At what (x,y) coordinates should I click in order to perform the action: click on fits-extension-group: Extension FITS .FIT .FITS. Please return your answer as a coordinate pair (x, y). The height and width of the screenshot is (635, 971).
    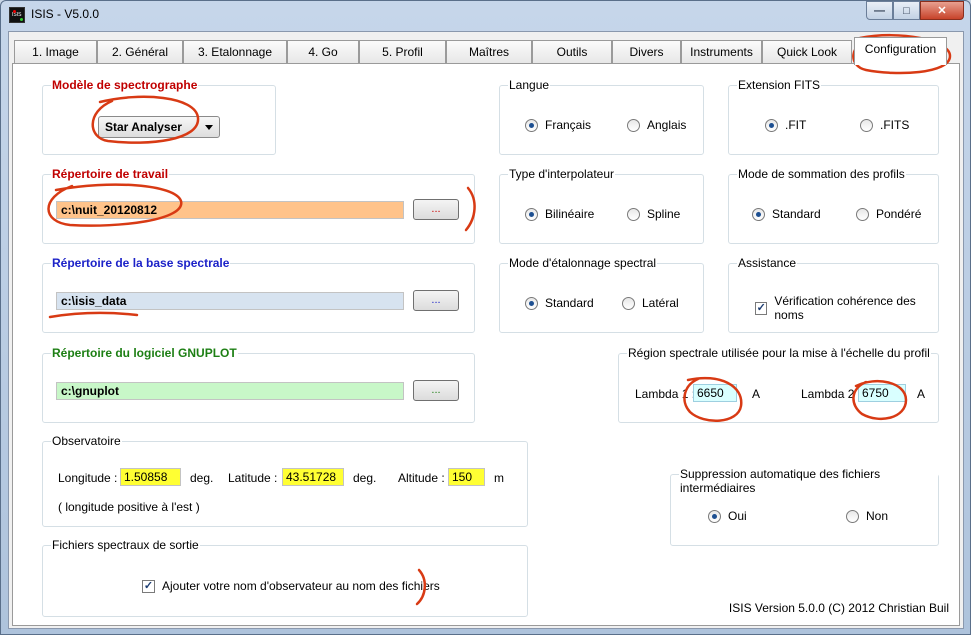
    Looking at the image, I should click on (833, 116).